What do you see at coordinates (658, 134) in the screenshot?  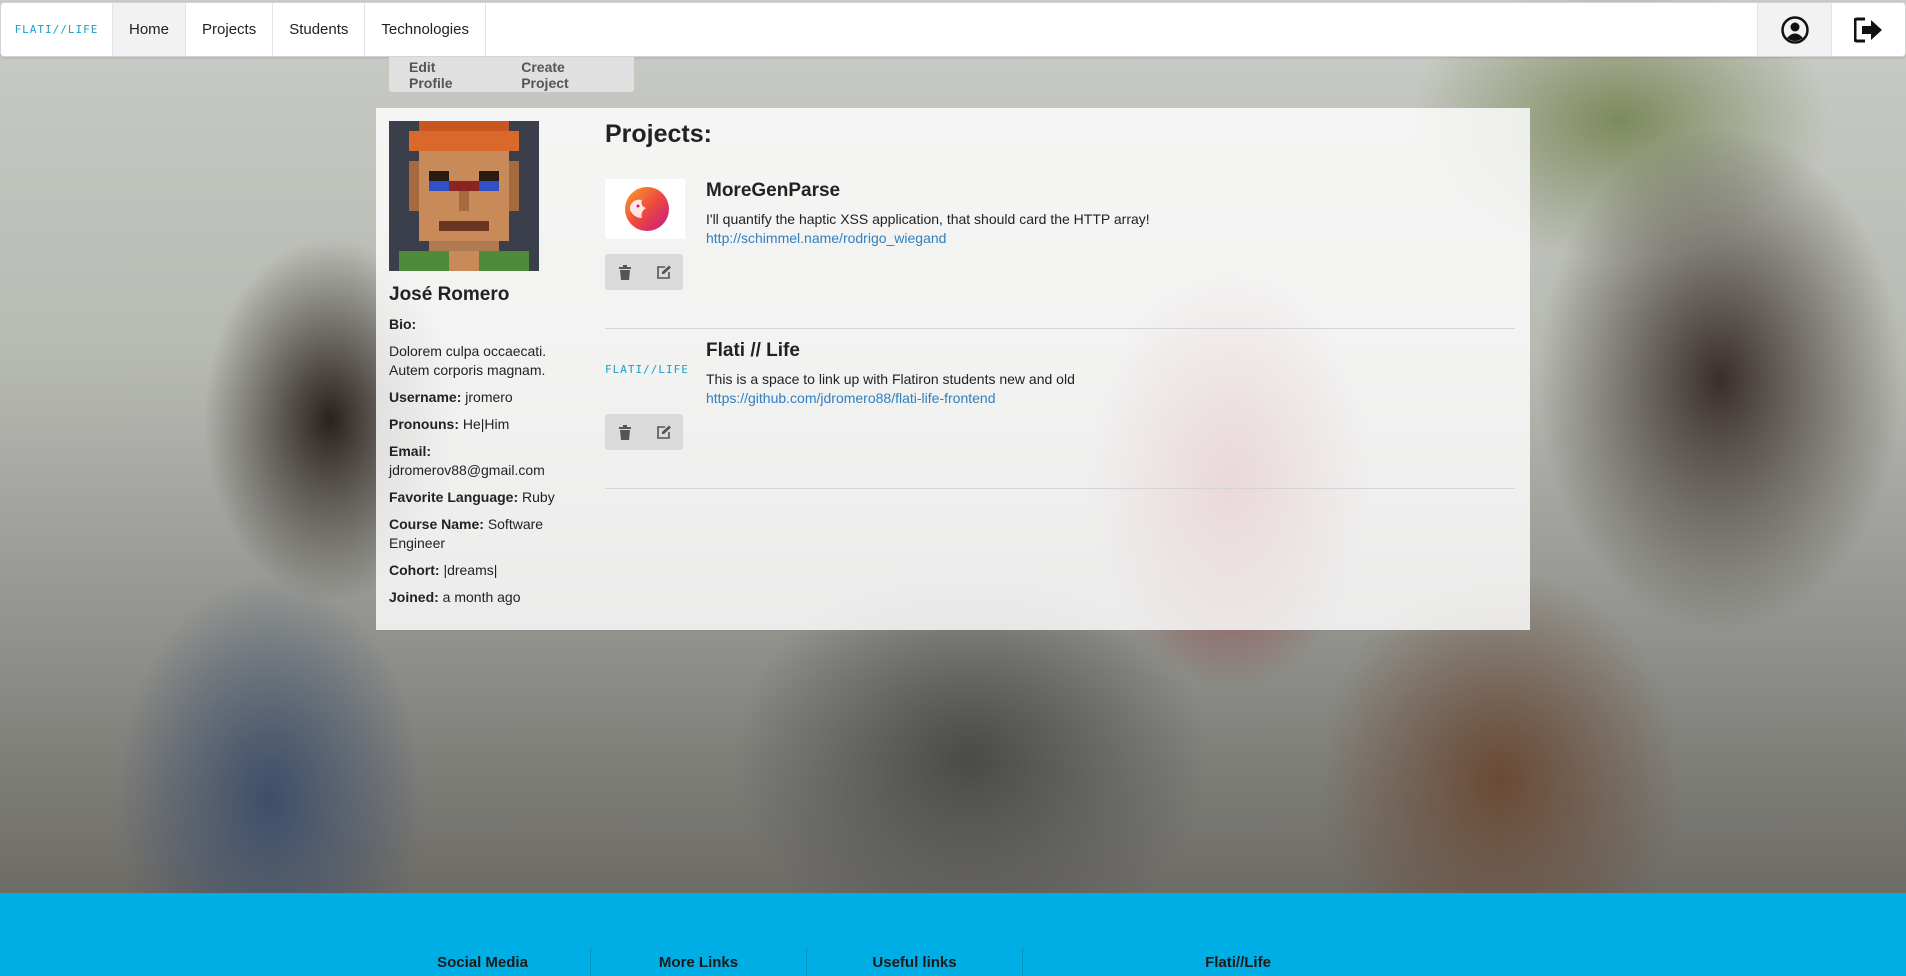 I see `projects-title: Projects:` at bounding box center [658, 134].